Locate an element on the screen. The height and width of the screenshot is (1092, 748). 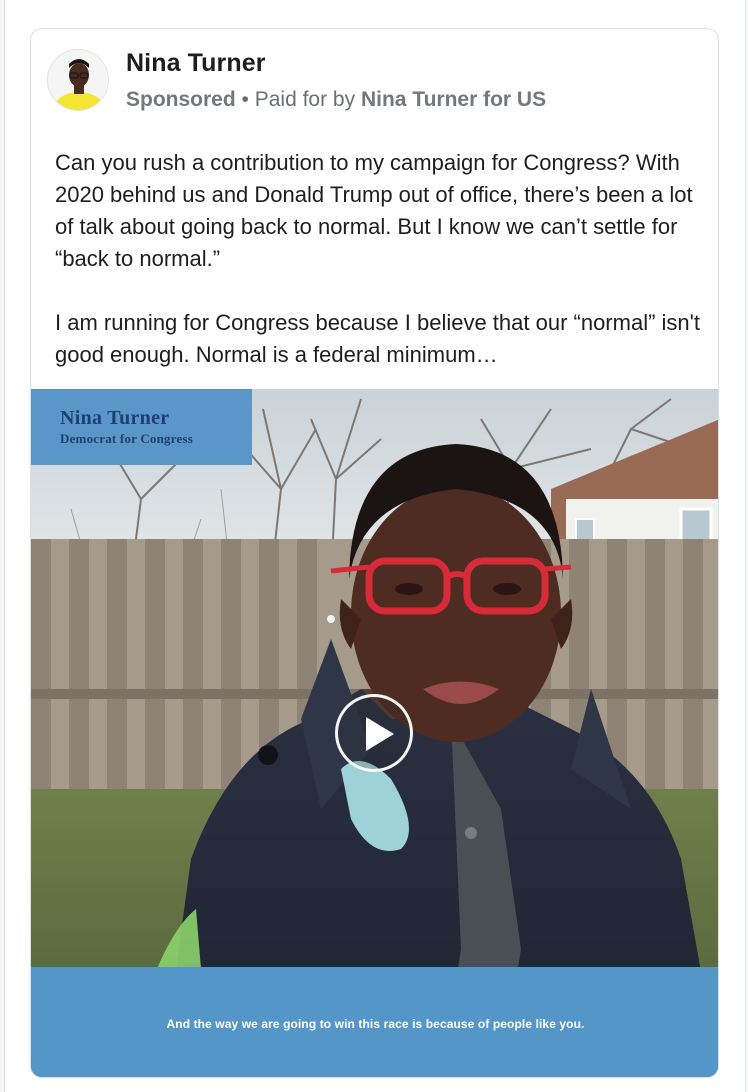
candidate-badge: Nina Turner Democrat for Congress is located at coordinates (141, 427).